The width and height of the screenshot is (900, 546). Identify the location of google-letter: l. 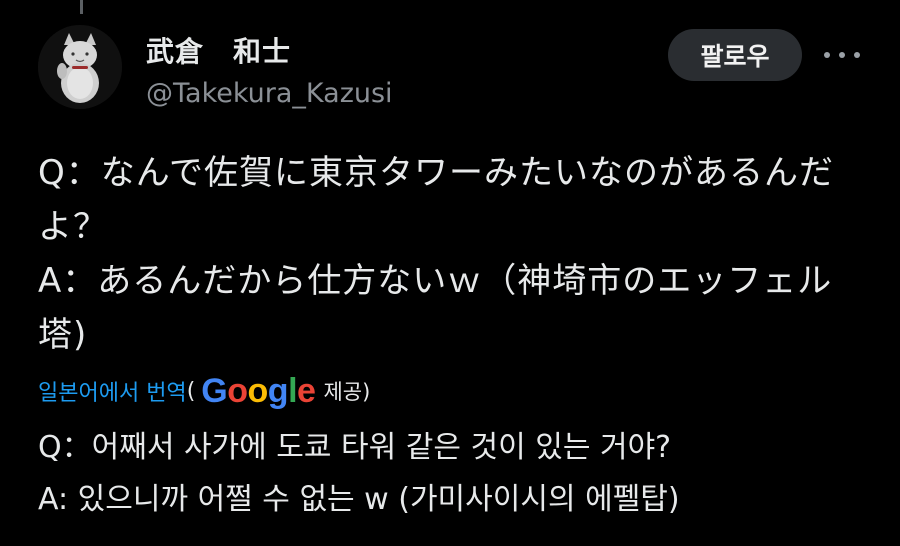
(293, 390).